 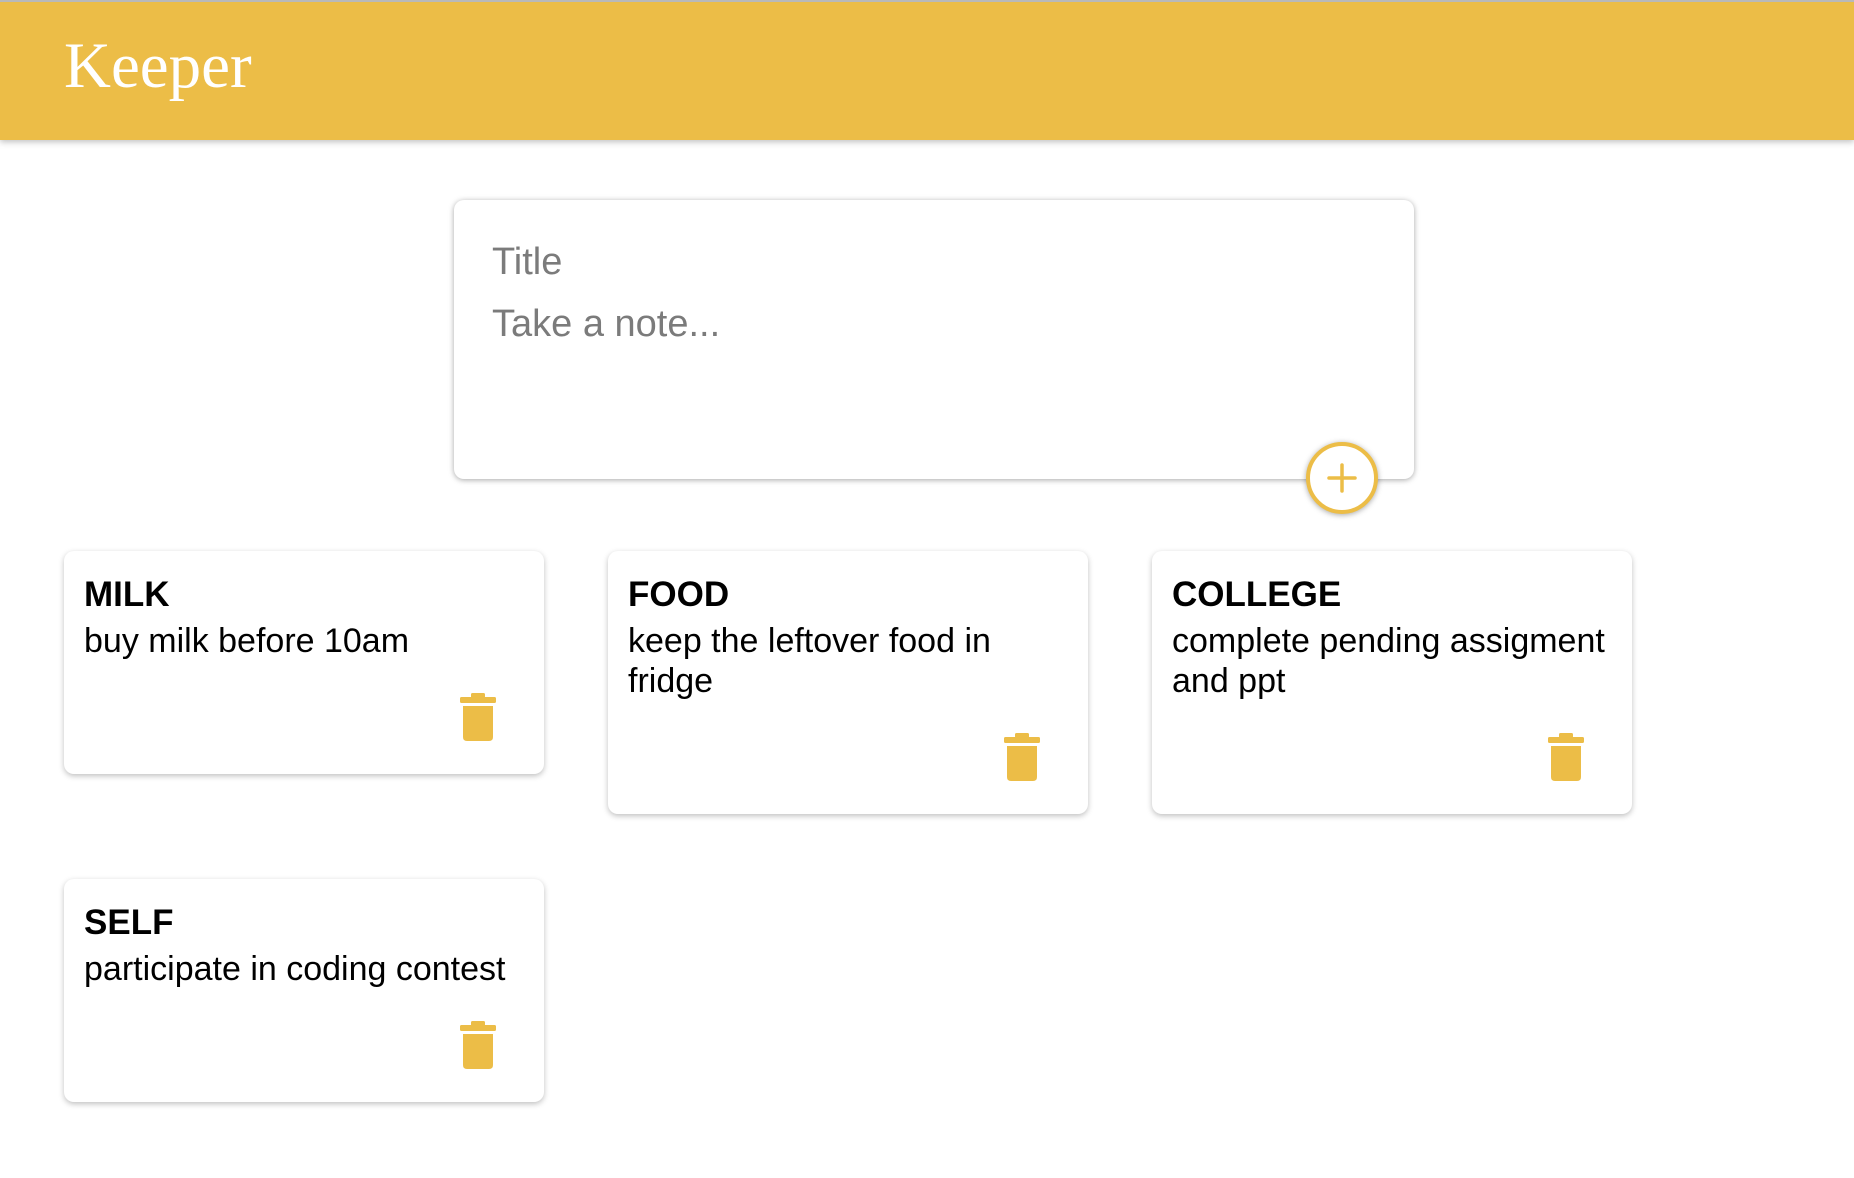 I want to click on note-title: COLLEGE, so click(x=1257, y=594).